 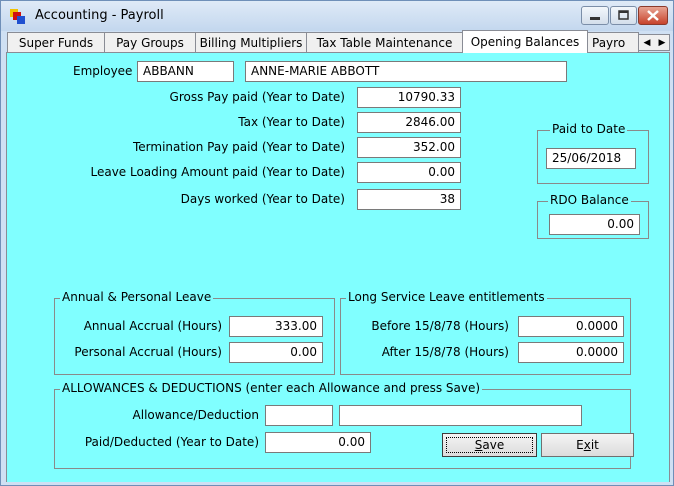 I want to click on exit-button: Exit, so click(x=587, y=445).